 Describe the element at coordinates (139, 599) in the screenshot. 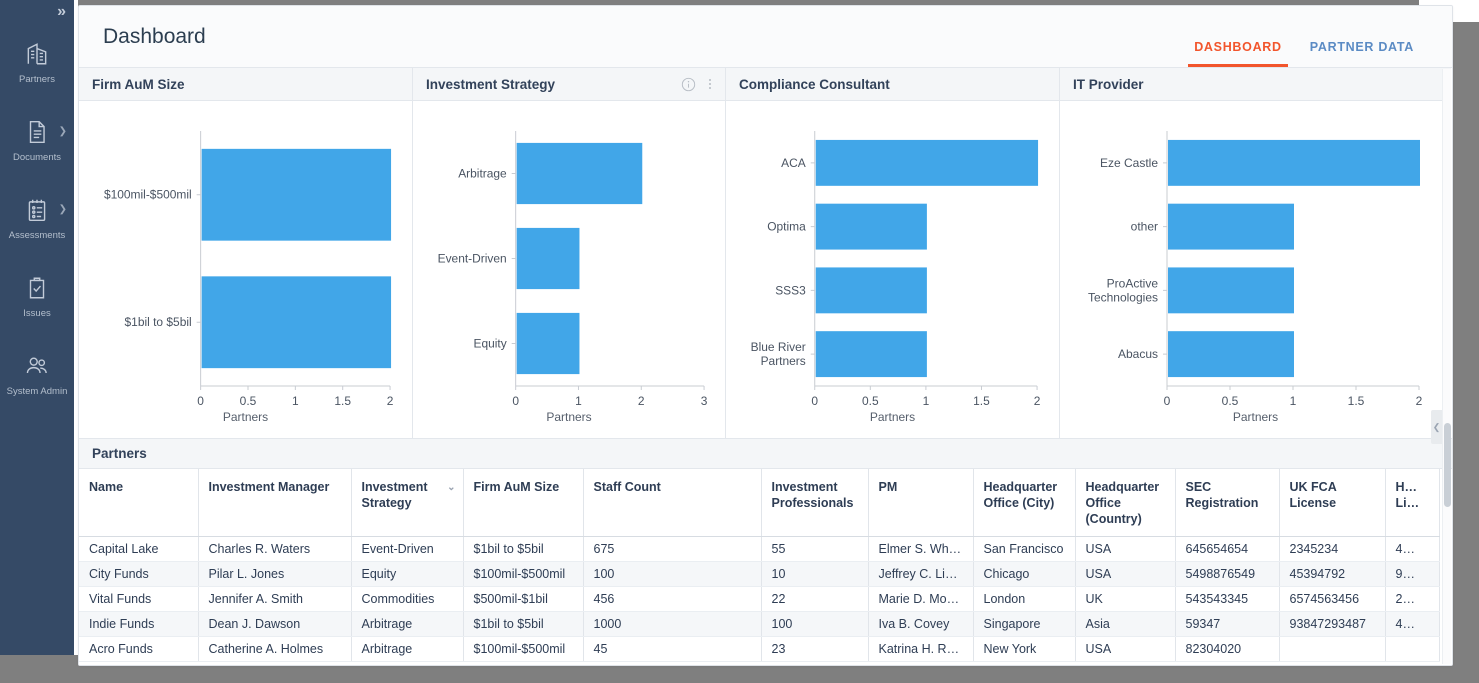

I see `table-cell: Vital Funds` at that location.